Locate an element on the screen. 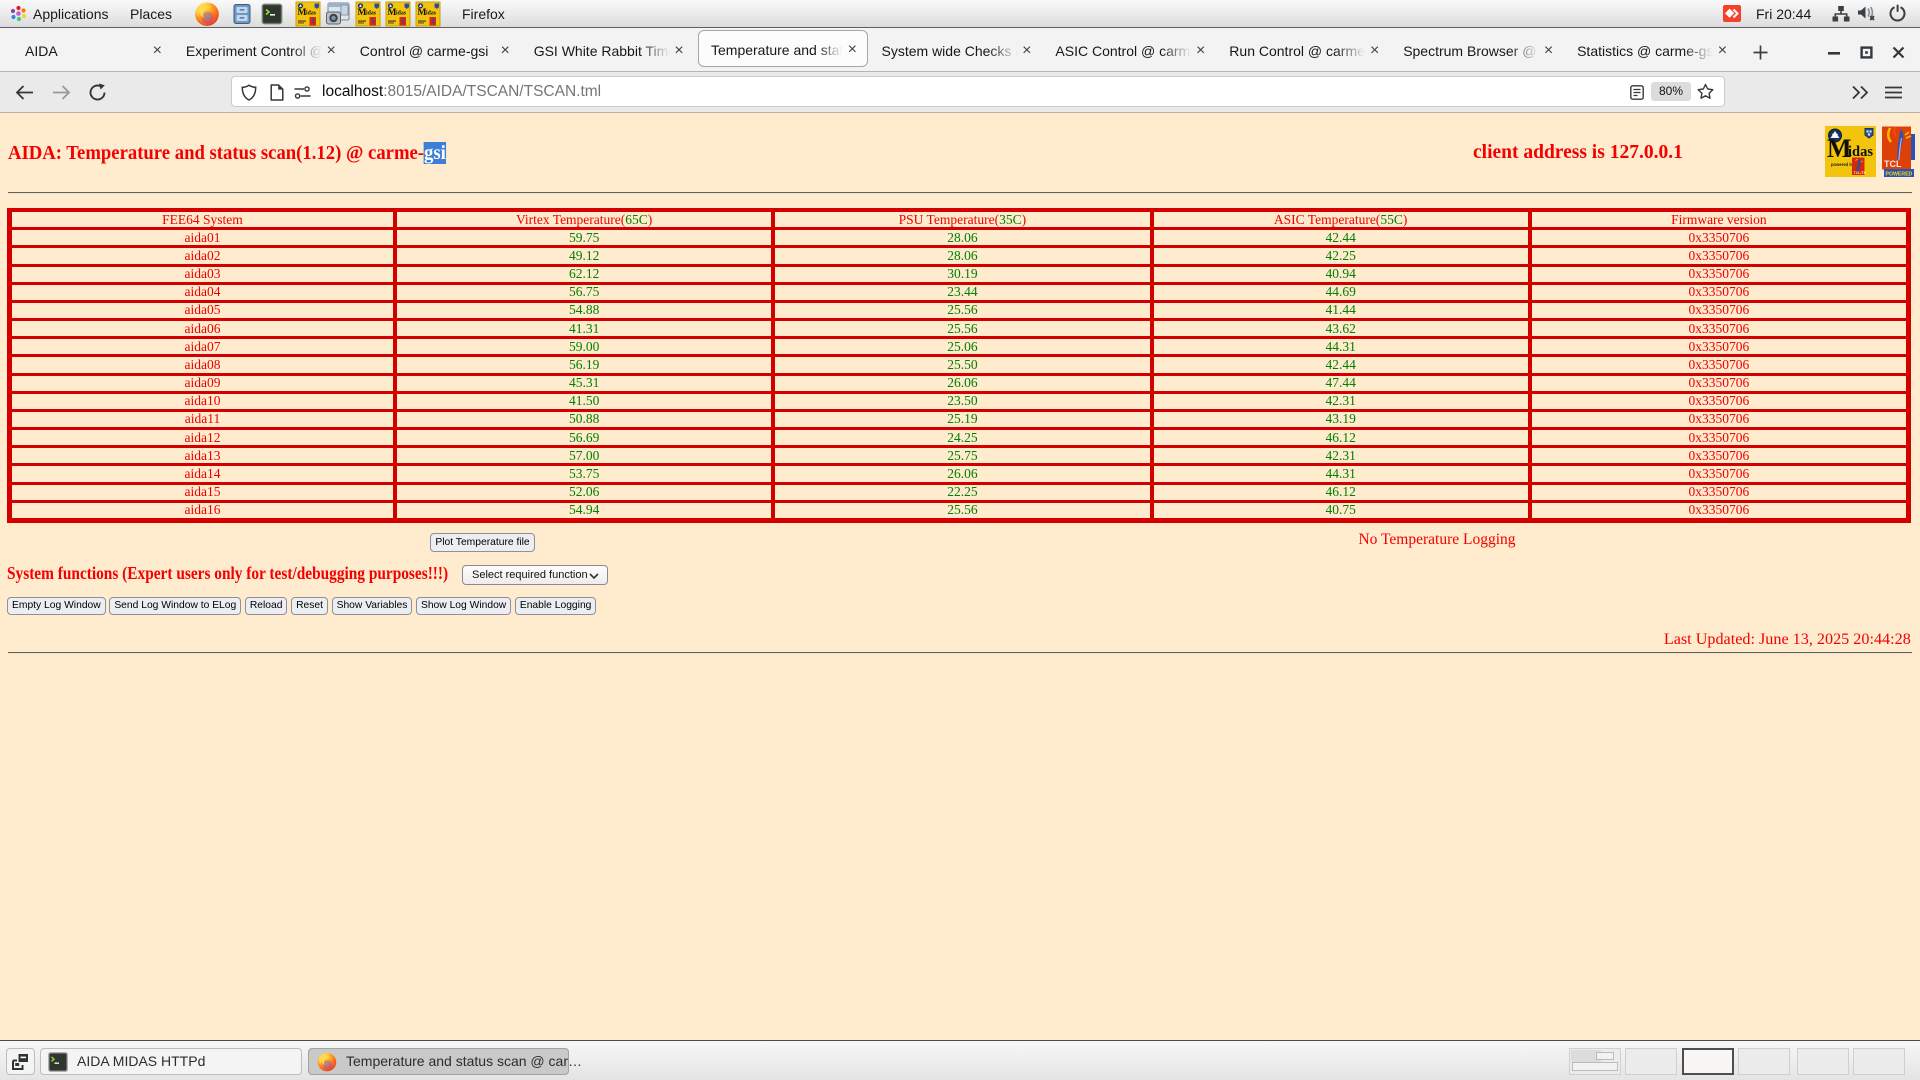 The image size is (1920, 1080). svg-text: powered by is located at coordinates (1843, 164).